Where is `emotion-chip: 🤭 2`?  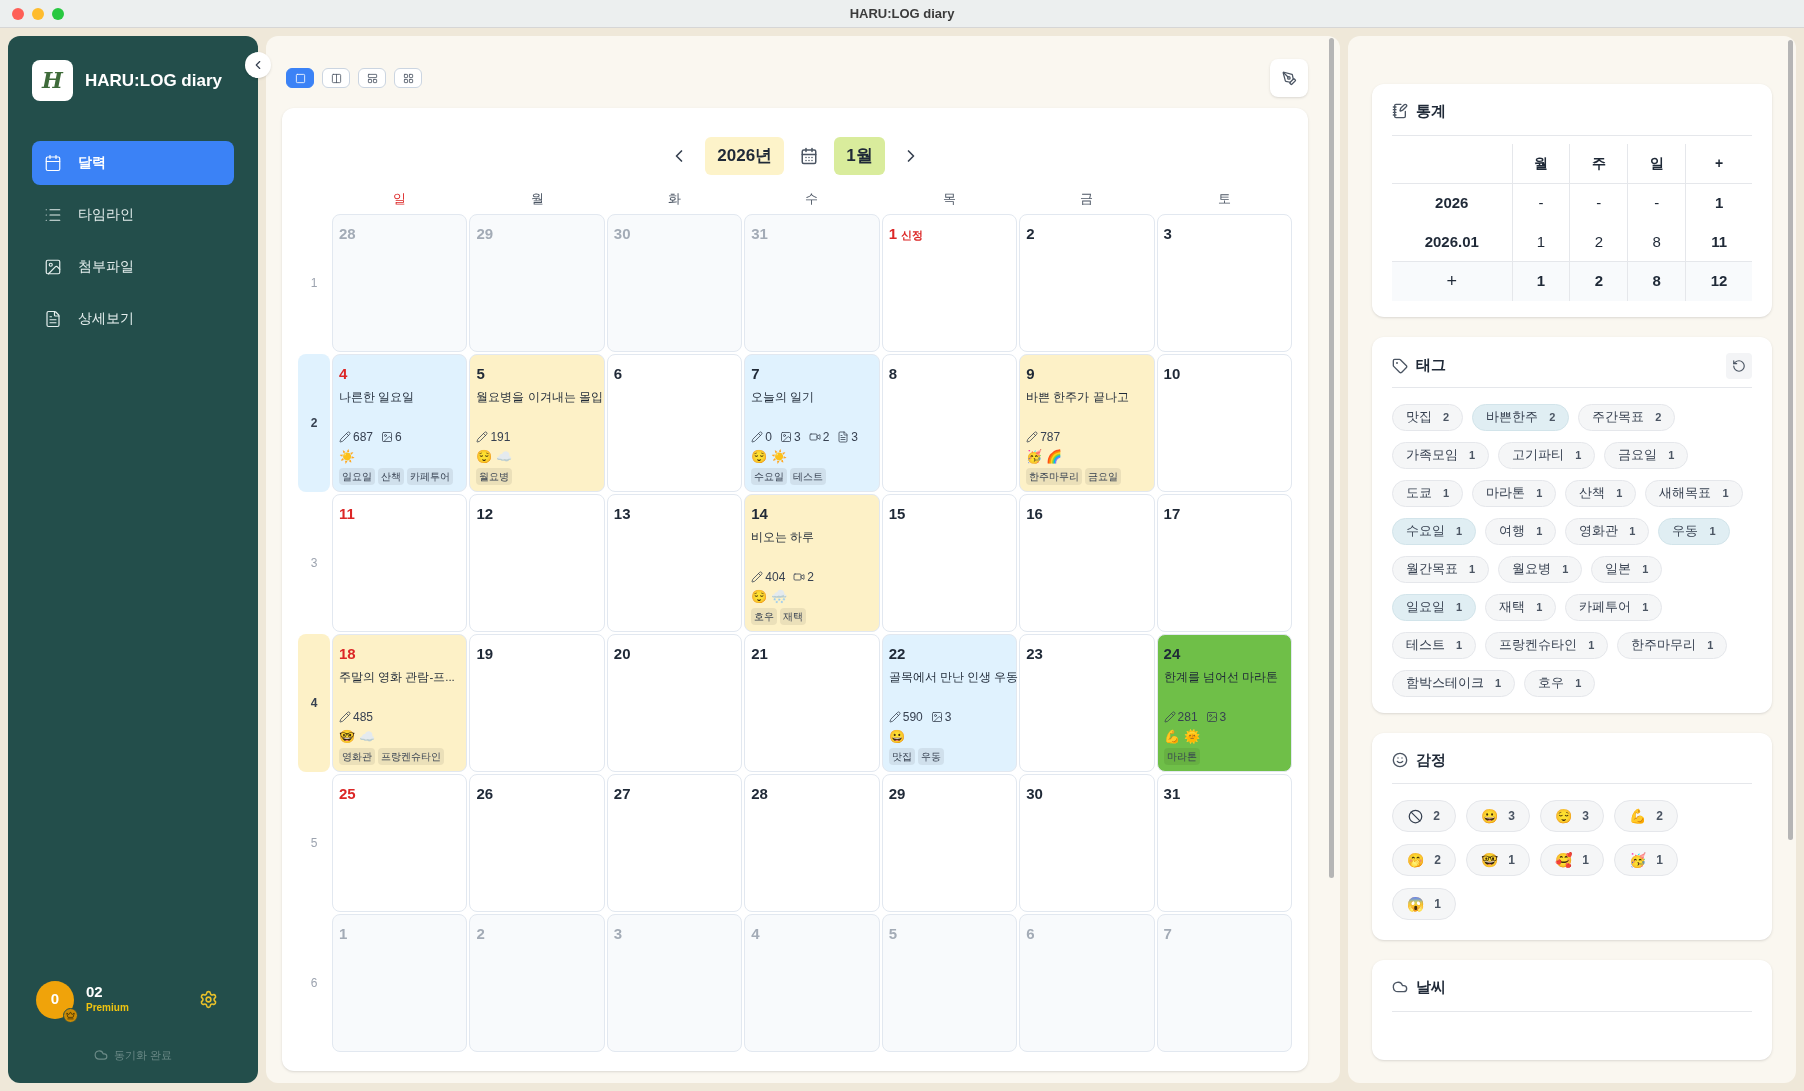
emotion-chip: 🤭 2 is located at coordinates (1424, 860).